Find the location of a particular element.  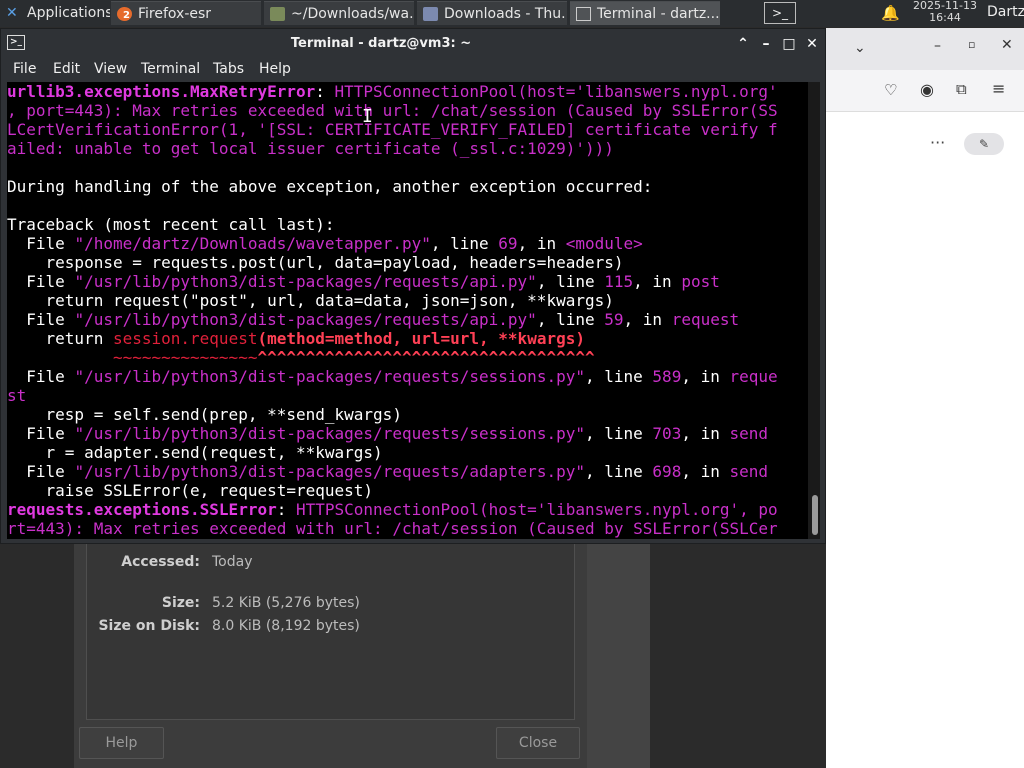

terminal-text-segment: Traceback (most recent call last): is located at coordinates (171, 224).